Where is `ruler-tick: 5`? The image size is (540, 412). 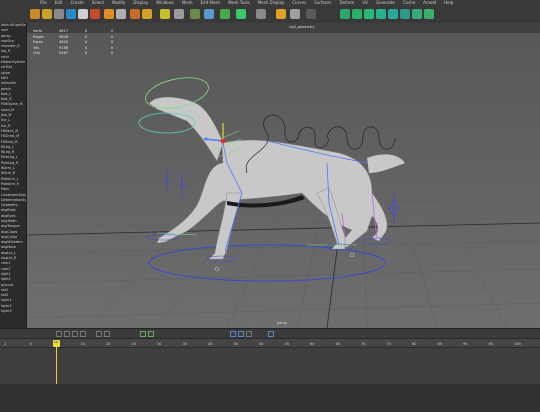
ruler-tick: 5 is located at coordinates (30, 344).